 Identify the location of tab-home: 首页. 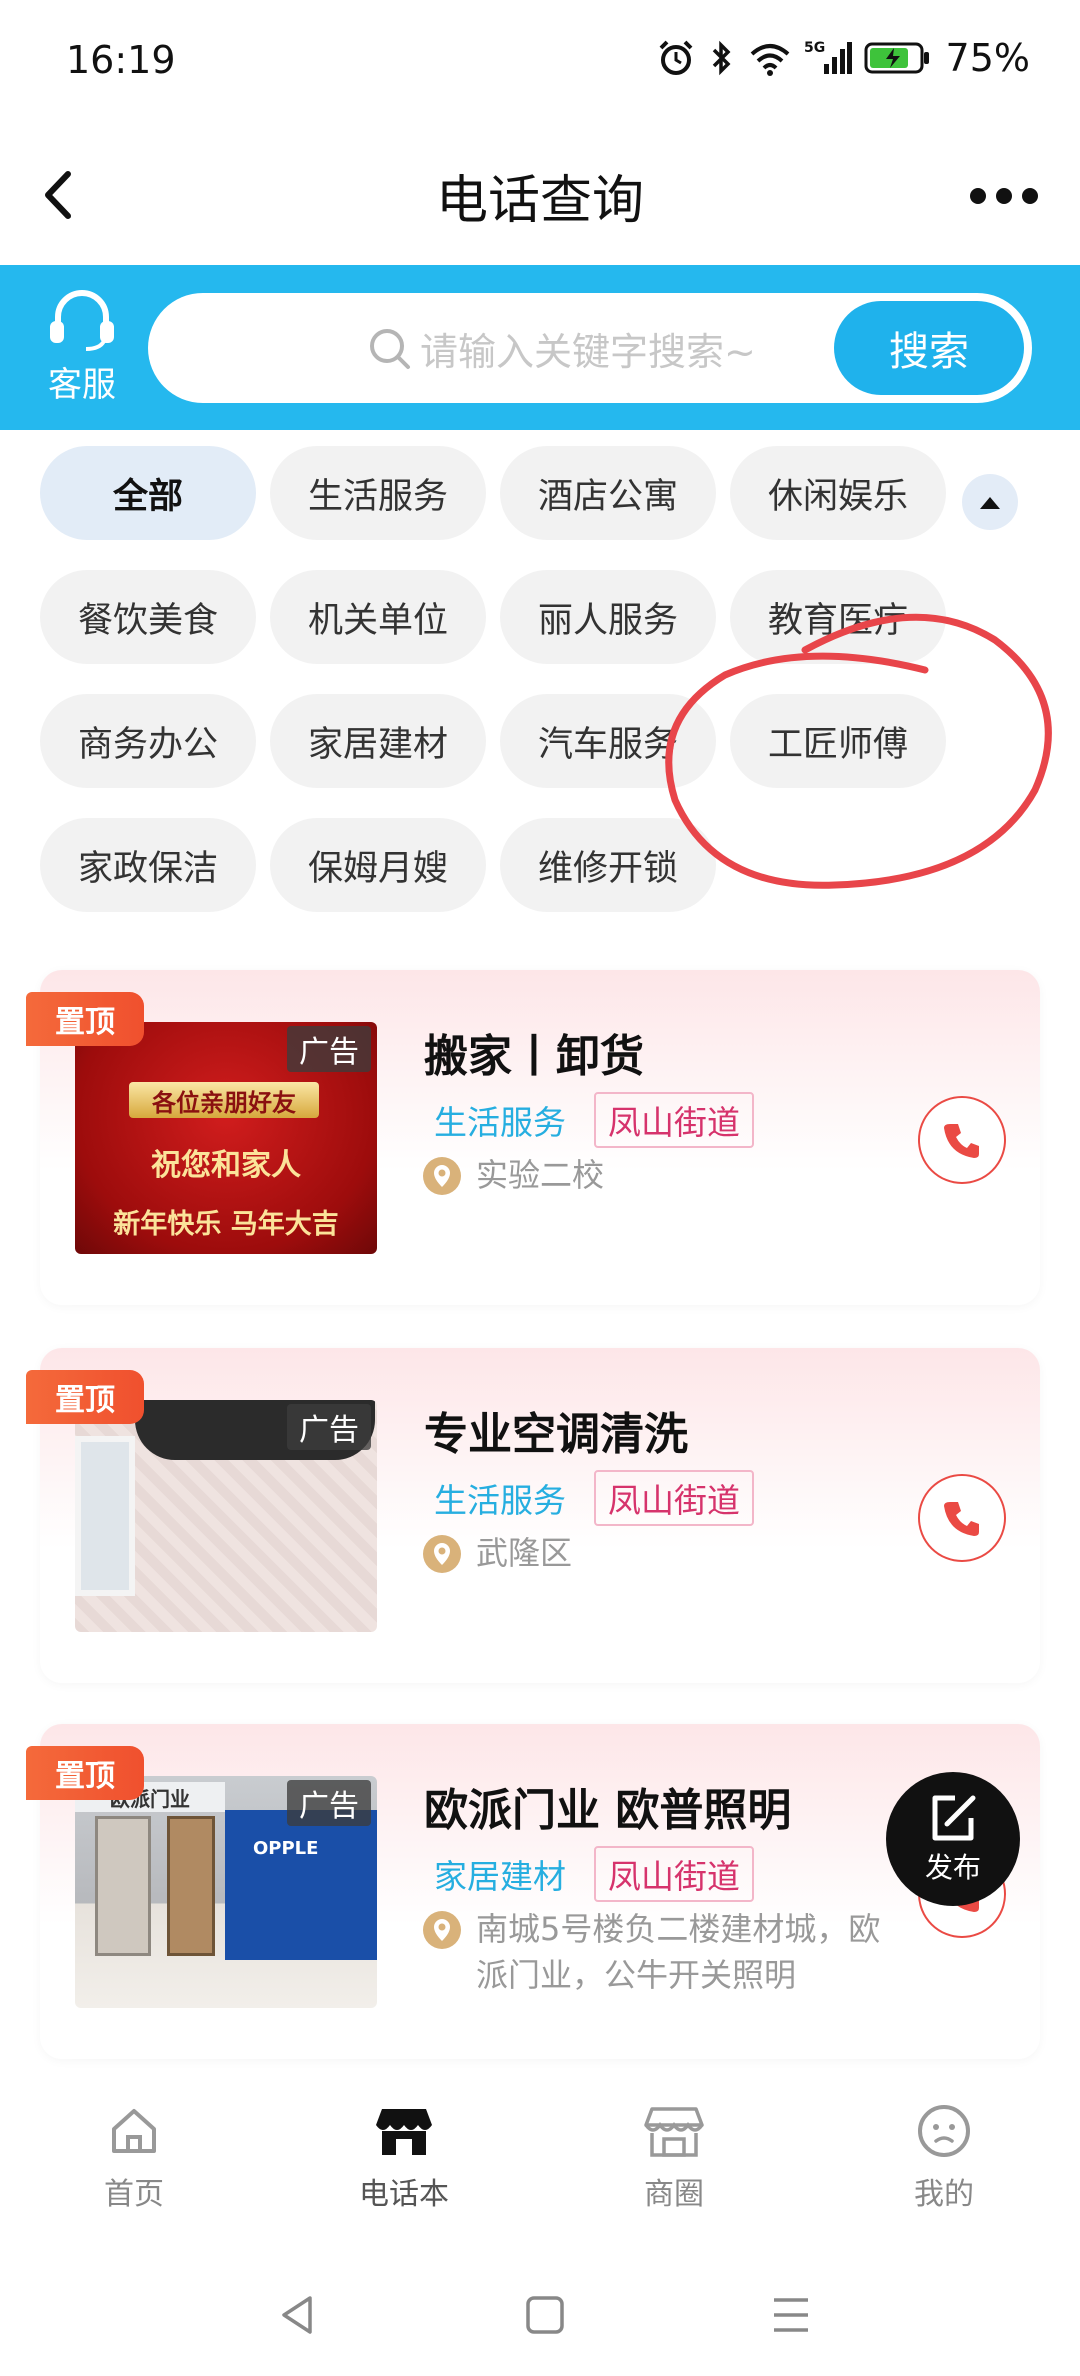
(134, 2158).